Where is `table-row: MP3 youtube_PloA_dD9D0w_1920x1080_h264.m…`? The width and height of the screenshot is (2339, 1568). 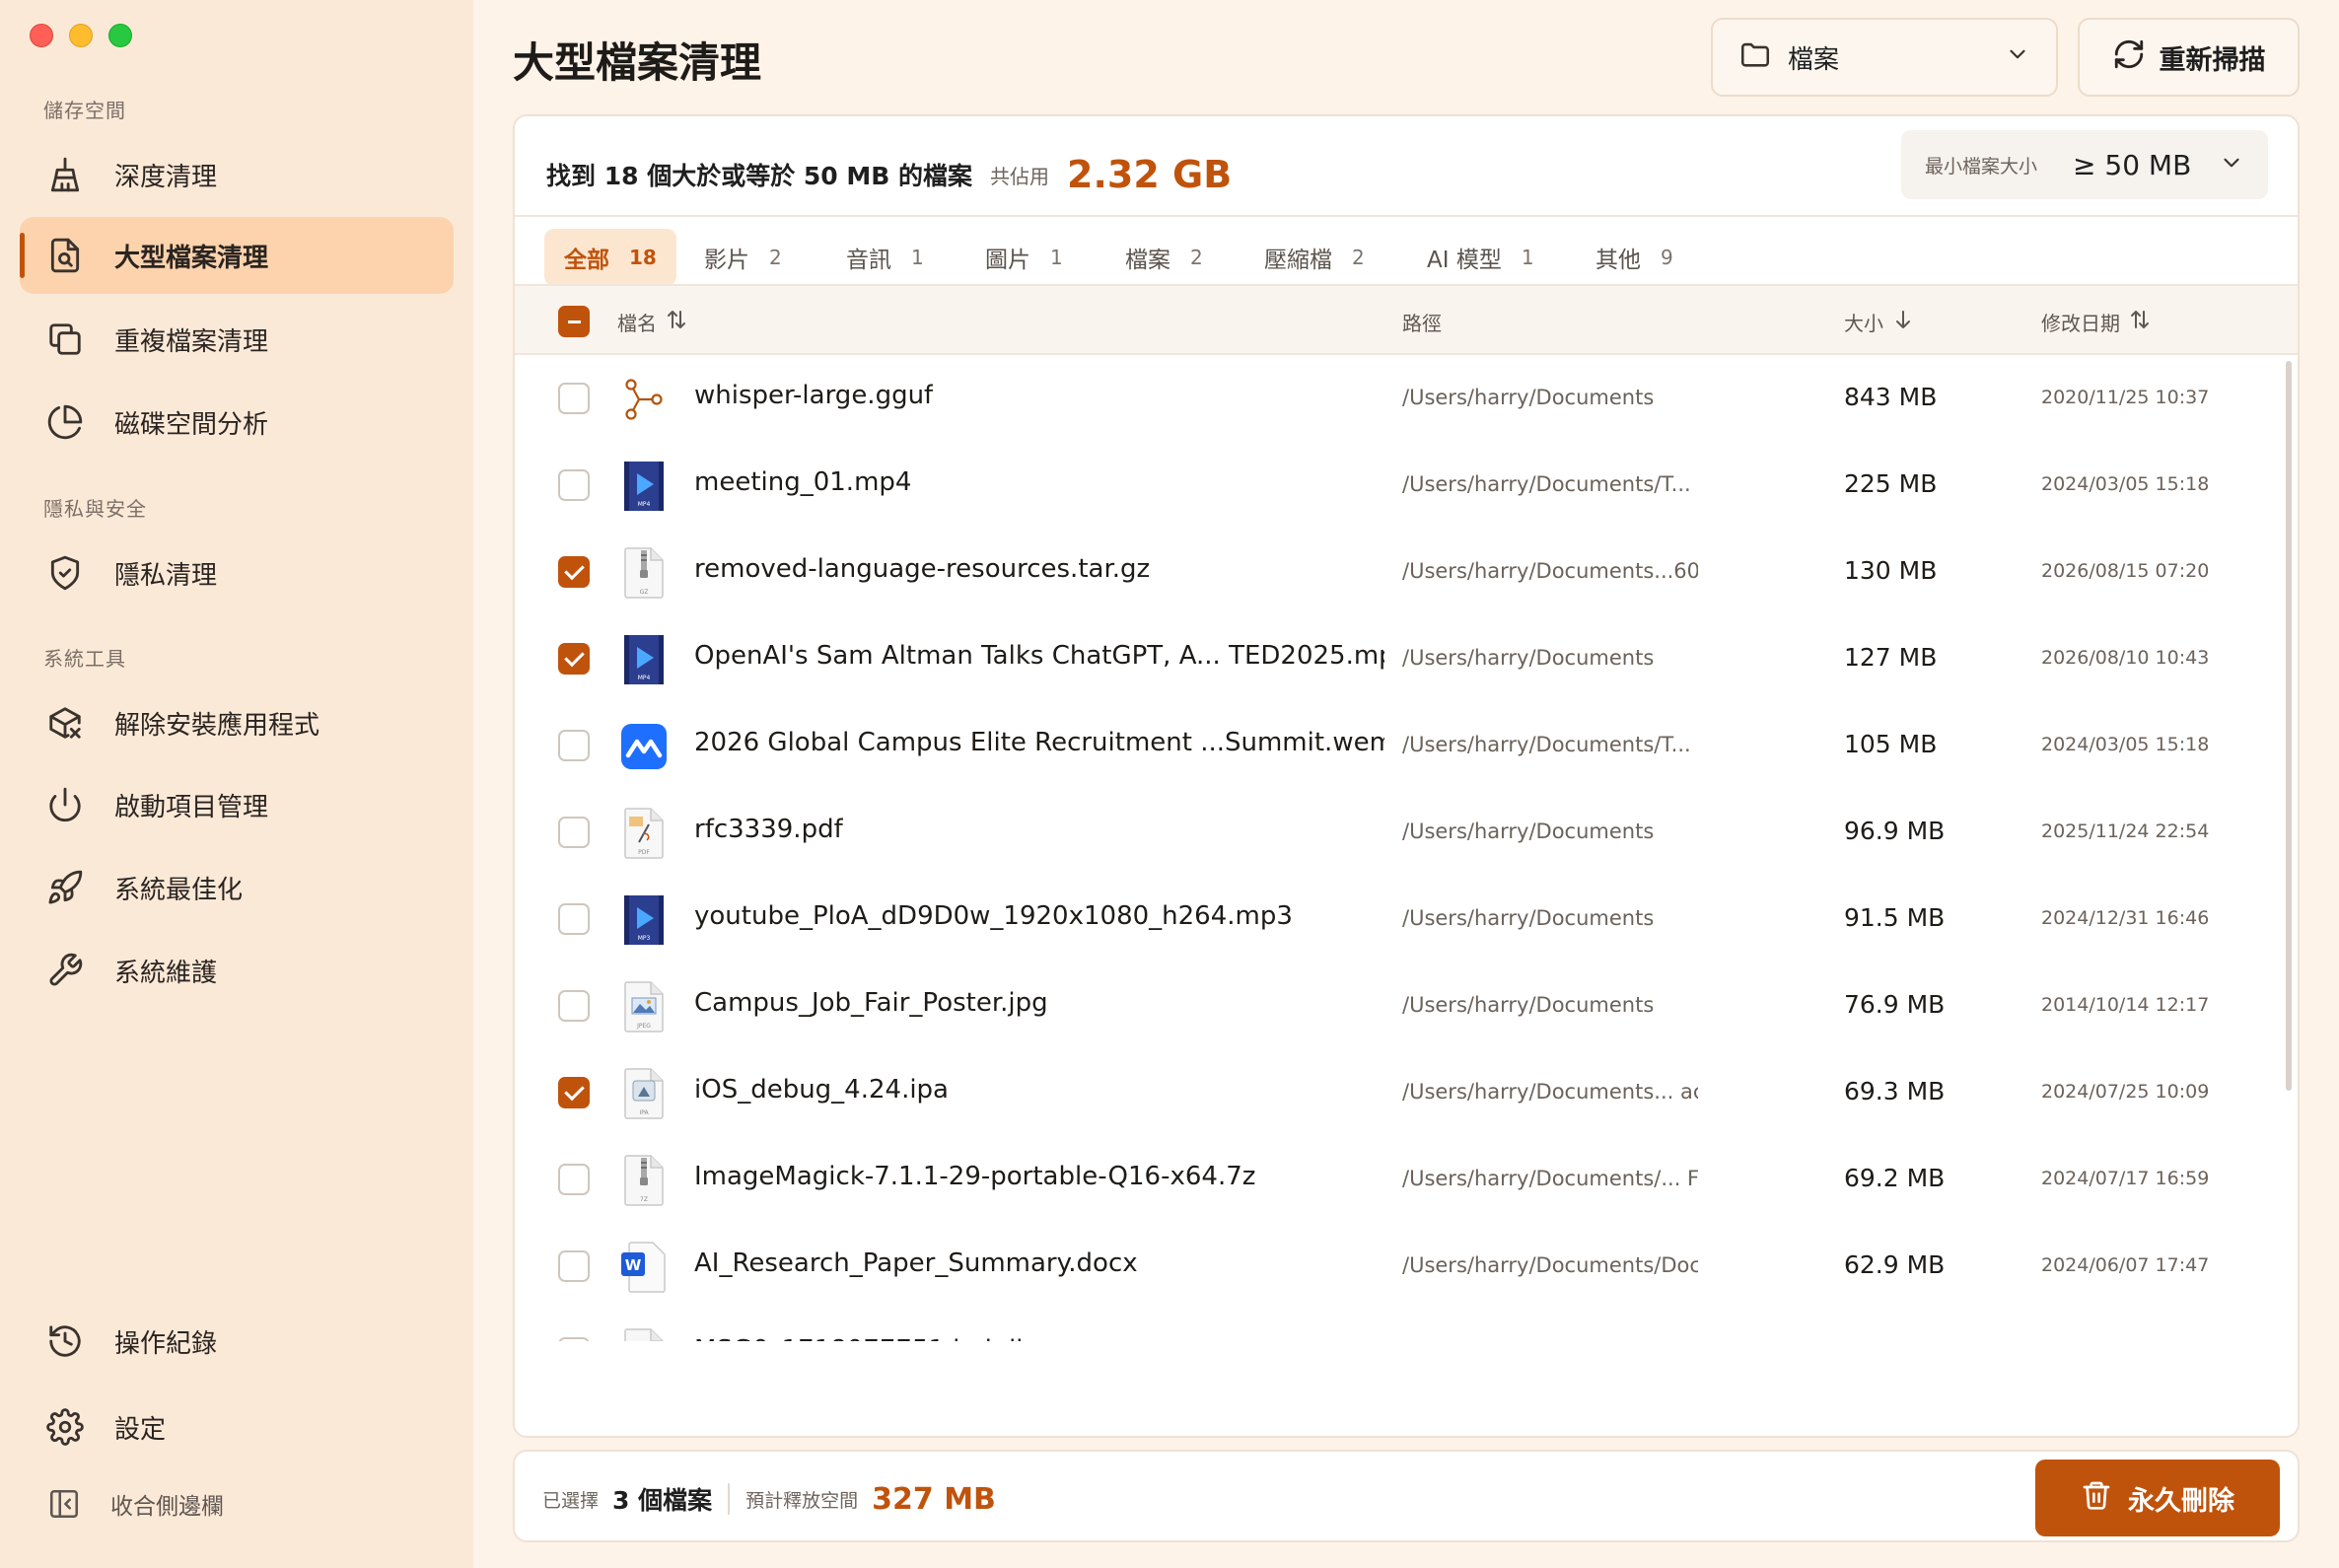
table-row: MP3 youtube_PloA_dD9D0w_1920x1080_h264.m… is located at coordinates (1406, 919).